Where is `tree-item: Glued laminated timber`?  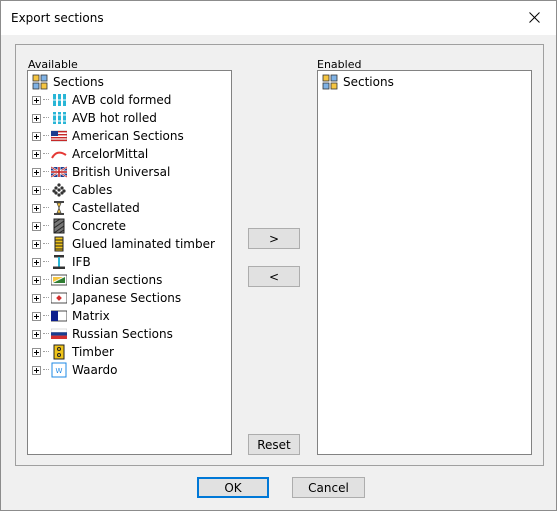
tree-item: Glued laminated timber is located at coordinates (123, 244).